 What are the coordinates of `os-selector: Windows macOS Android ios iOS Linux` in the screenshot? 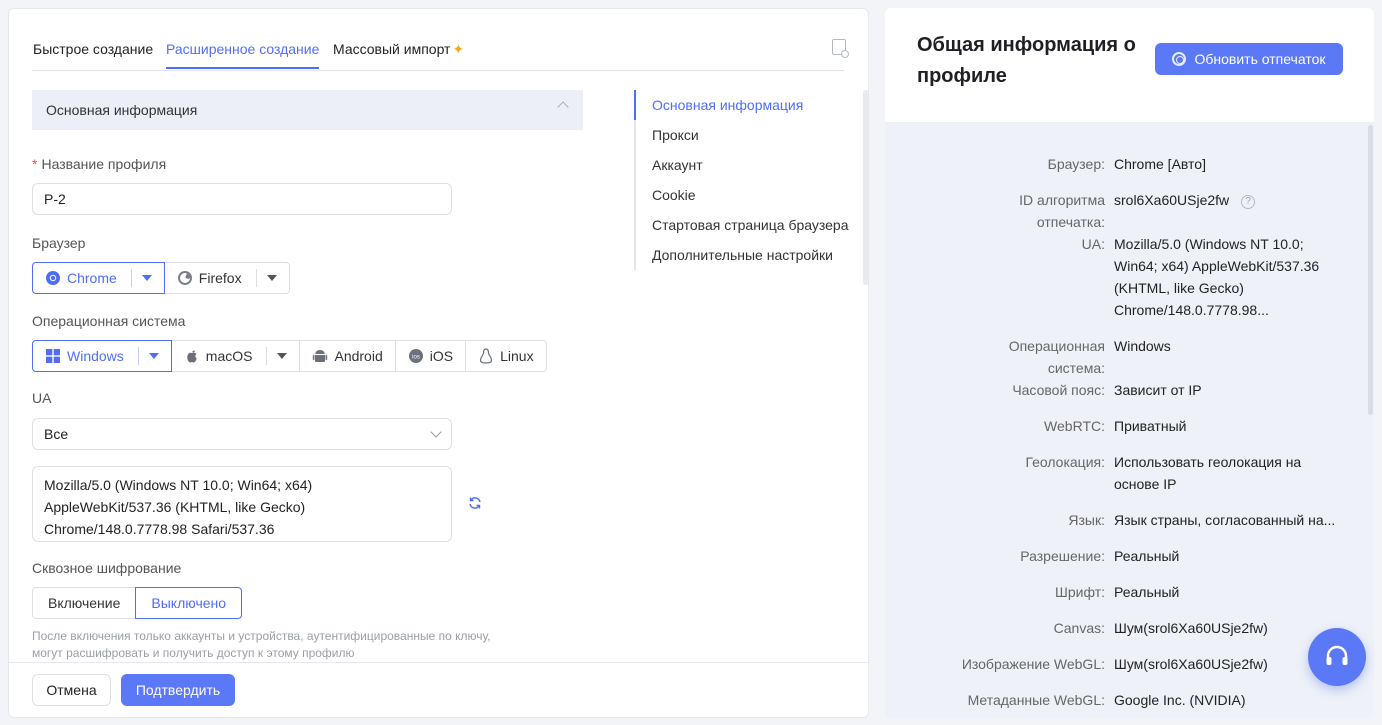 It's located at (289, 356).